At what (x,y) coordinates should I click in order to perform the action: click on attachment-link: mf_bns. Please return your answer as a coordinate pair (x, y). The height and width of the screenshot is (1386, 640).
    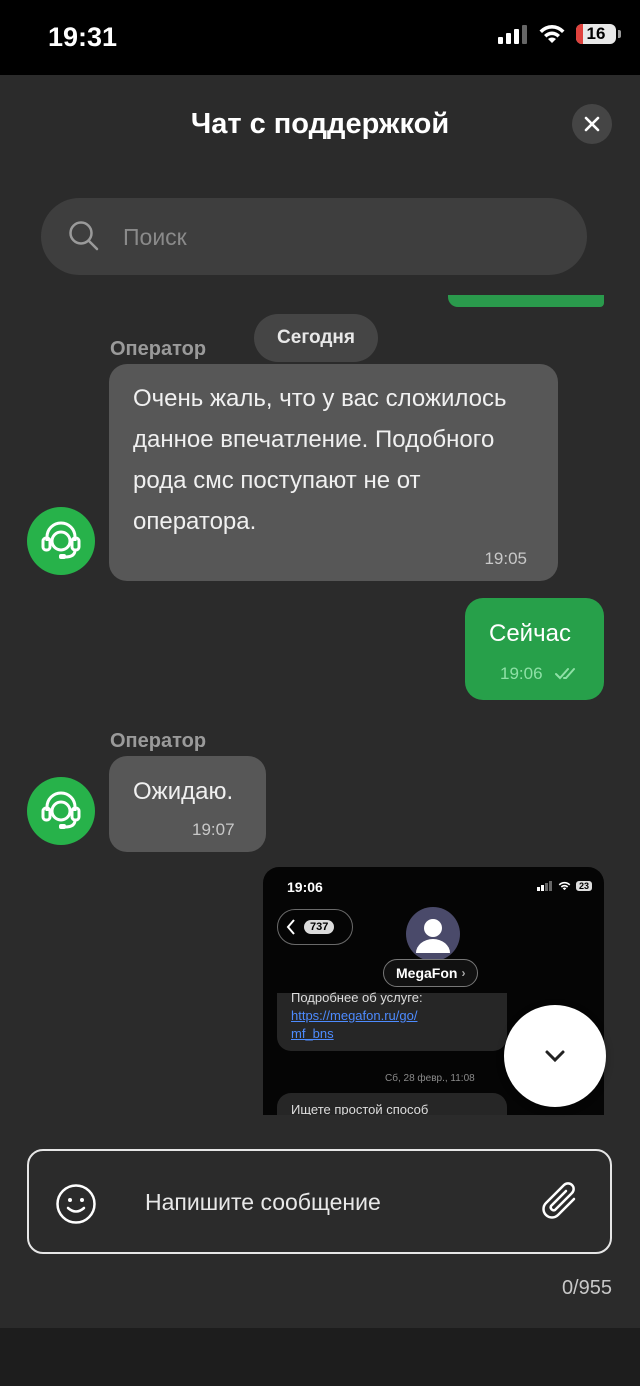
    Looking at the image, I should click on (312, 1033).